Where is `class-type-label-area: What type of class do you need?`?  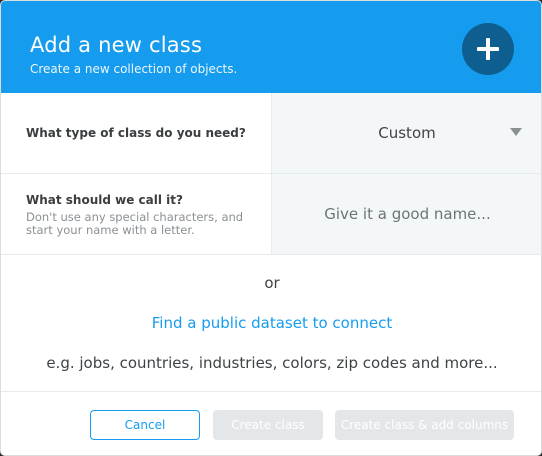 class-type-label-area: What type of class do you need? is located at coordinates (136, 133).